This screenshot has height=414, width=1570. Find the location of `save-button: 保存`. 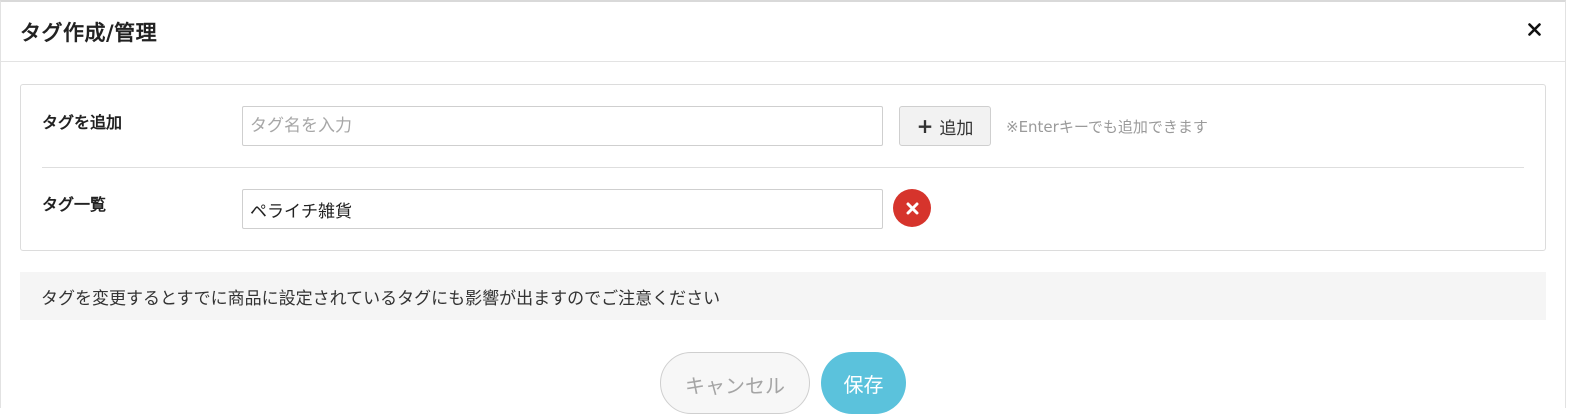

save-button: 保存 is located at coordinates (863, 383).